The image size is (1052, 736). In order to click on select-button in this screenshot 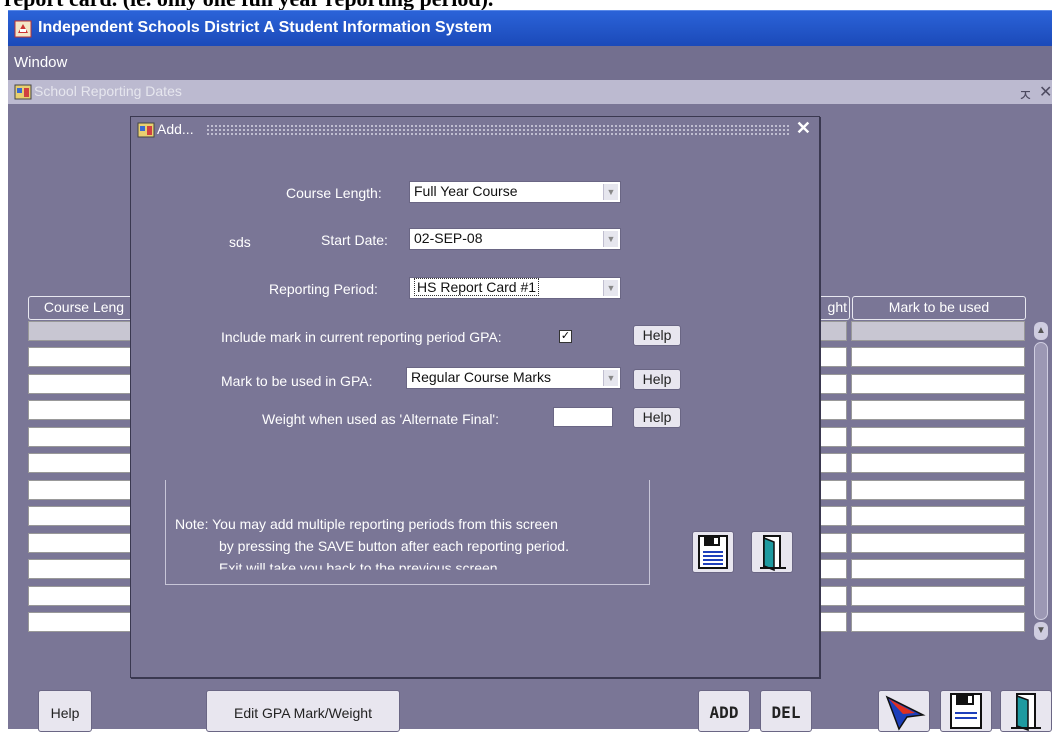, I will do `click(904, 711)`.